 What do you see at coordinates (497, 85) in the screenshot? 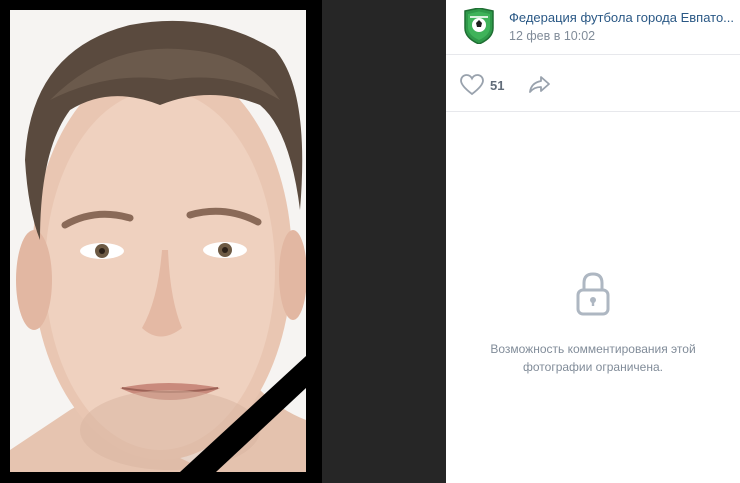
I see `like-count: 51` at bounding box center [497, 85].